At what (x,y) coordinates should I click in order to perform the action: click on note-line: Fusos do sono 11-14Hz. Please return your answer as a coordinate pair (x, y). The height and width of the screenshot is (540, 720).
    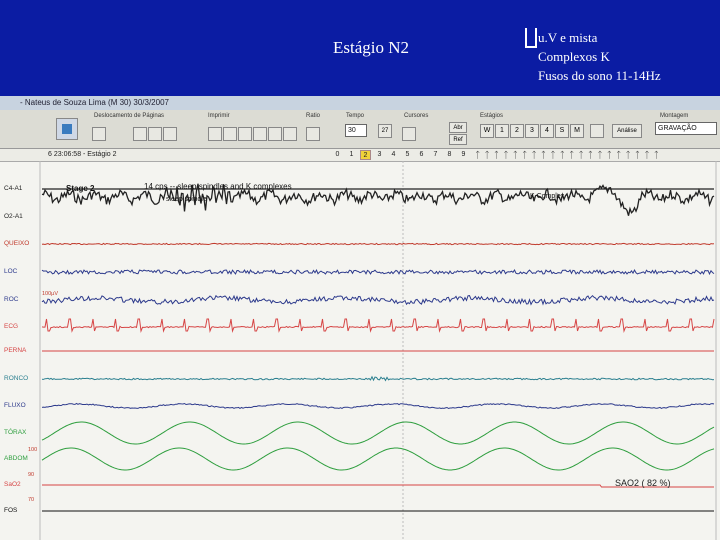
    Looking at the image, I should click on (599, 75).